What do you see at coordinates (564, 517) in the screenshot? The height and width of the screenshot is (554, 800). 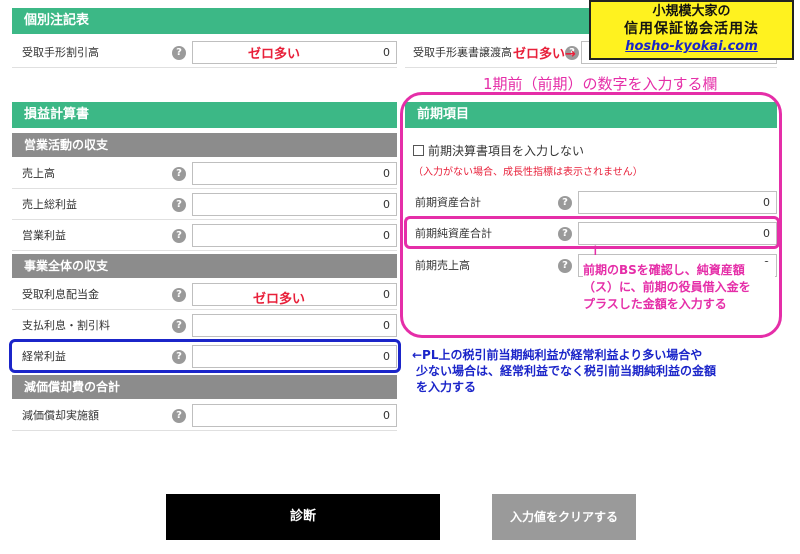 I see `clear-inputs-button: 入力値をクリアする` at bounding box center [564, 517].